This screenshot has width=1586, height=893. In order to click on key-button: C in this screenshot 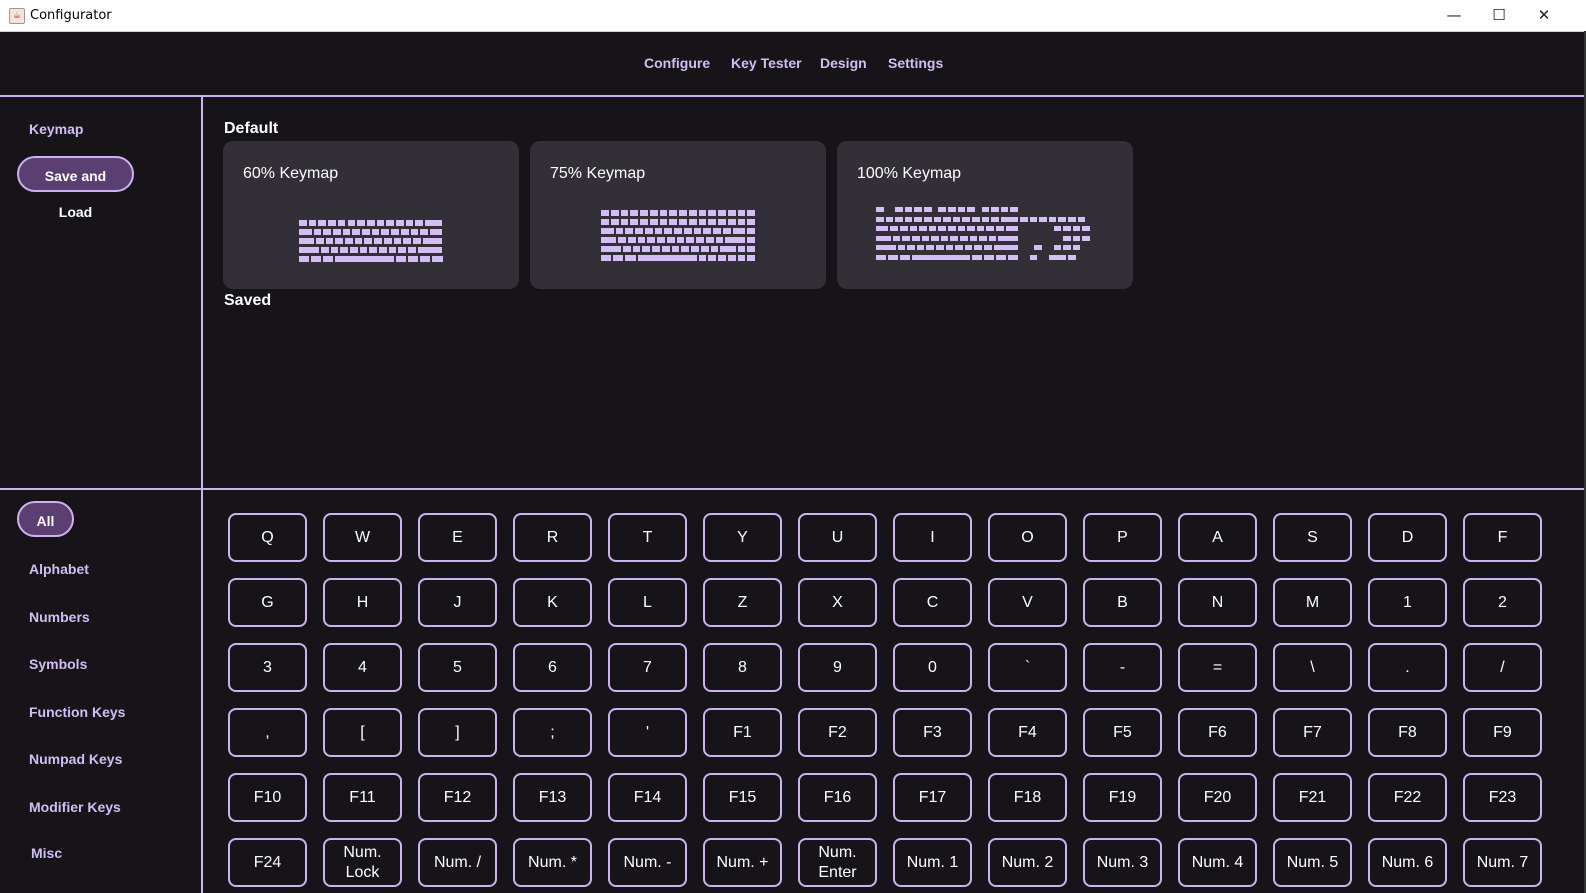, I will do `click(932, 602)`.